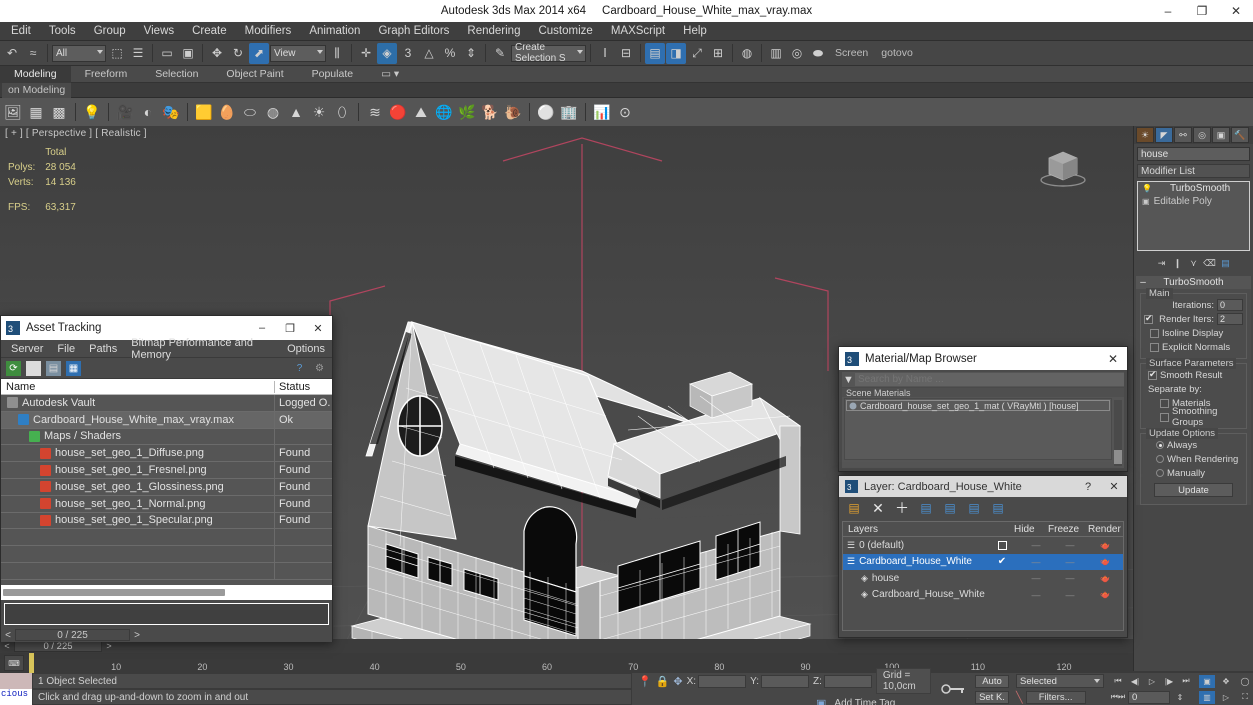 The height and width of the screenshot is (705, 1253). I want to click on update-always-row: Always, so click(1193, 445).